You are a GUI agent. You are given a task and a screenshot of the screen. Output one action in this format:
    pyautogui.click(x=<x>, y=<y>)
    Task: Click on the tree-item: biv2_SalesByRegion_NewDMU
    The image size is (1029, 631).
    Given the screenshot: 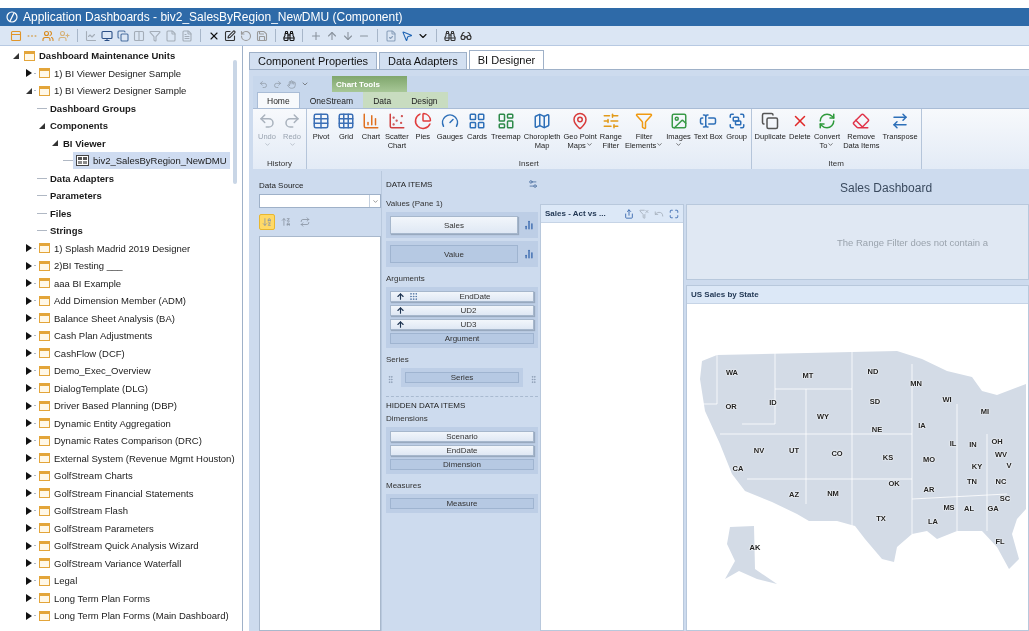 What is the action you would take?
    pyautogui.click(x=151, y=161)
    